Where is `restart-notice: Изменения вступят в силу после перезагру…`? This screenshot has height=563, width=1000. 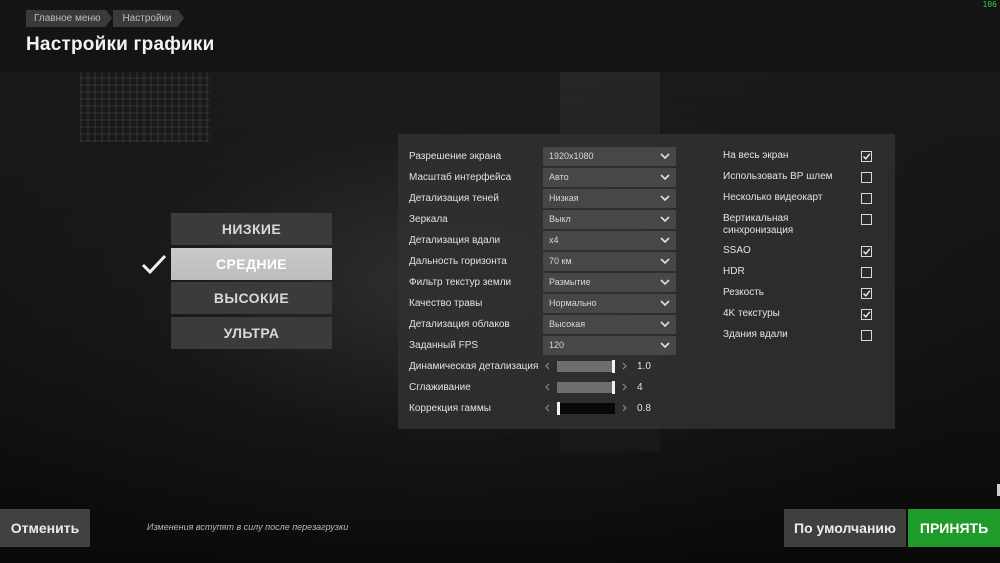 restart-notice: Изменения вступят в силу после перезагру… is located at coordinates (248, 527).